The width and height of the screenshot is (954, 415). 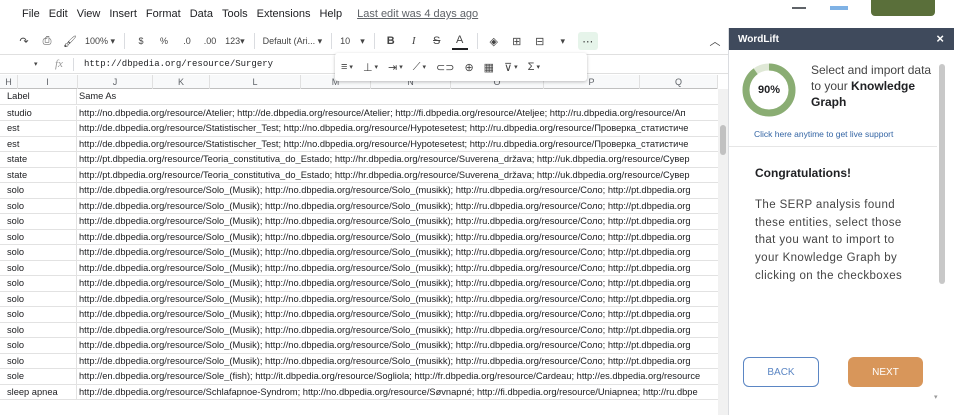 I want to click on number-format-select: 123 ▾, so click(x=235, y=41).